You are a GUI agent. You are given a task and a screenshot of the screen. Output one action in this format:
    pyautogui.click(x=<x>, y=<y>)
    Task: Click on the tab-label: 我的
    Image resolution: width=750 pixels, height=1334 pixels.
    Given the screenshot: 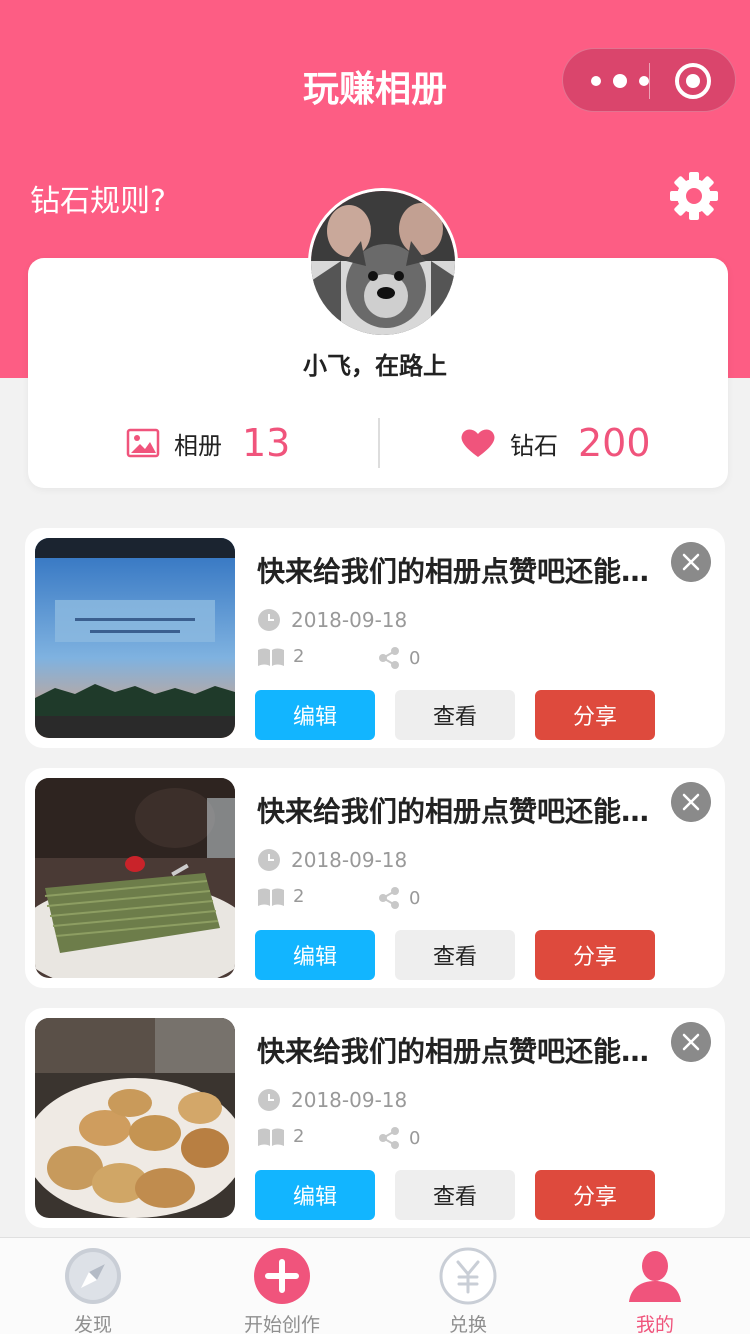 What is the action you would take?
    pyautogui.click(x=654, y=1324)
    